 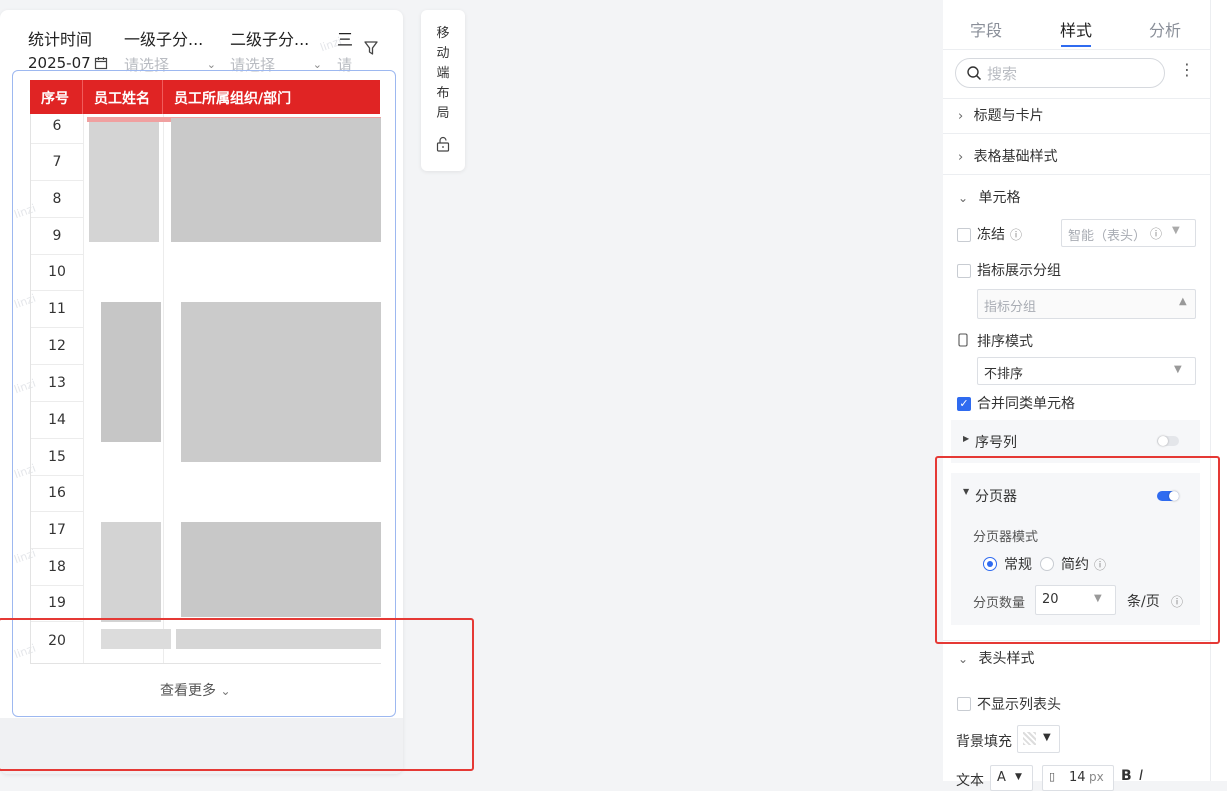 What do you see at coordinates (964, 271) in the screenshot?
I see `metric-group-checkbox` at bounding box center [964, 271].